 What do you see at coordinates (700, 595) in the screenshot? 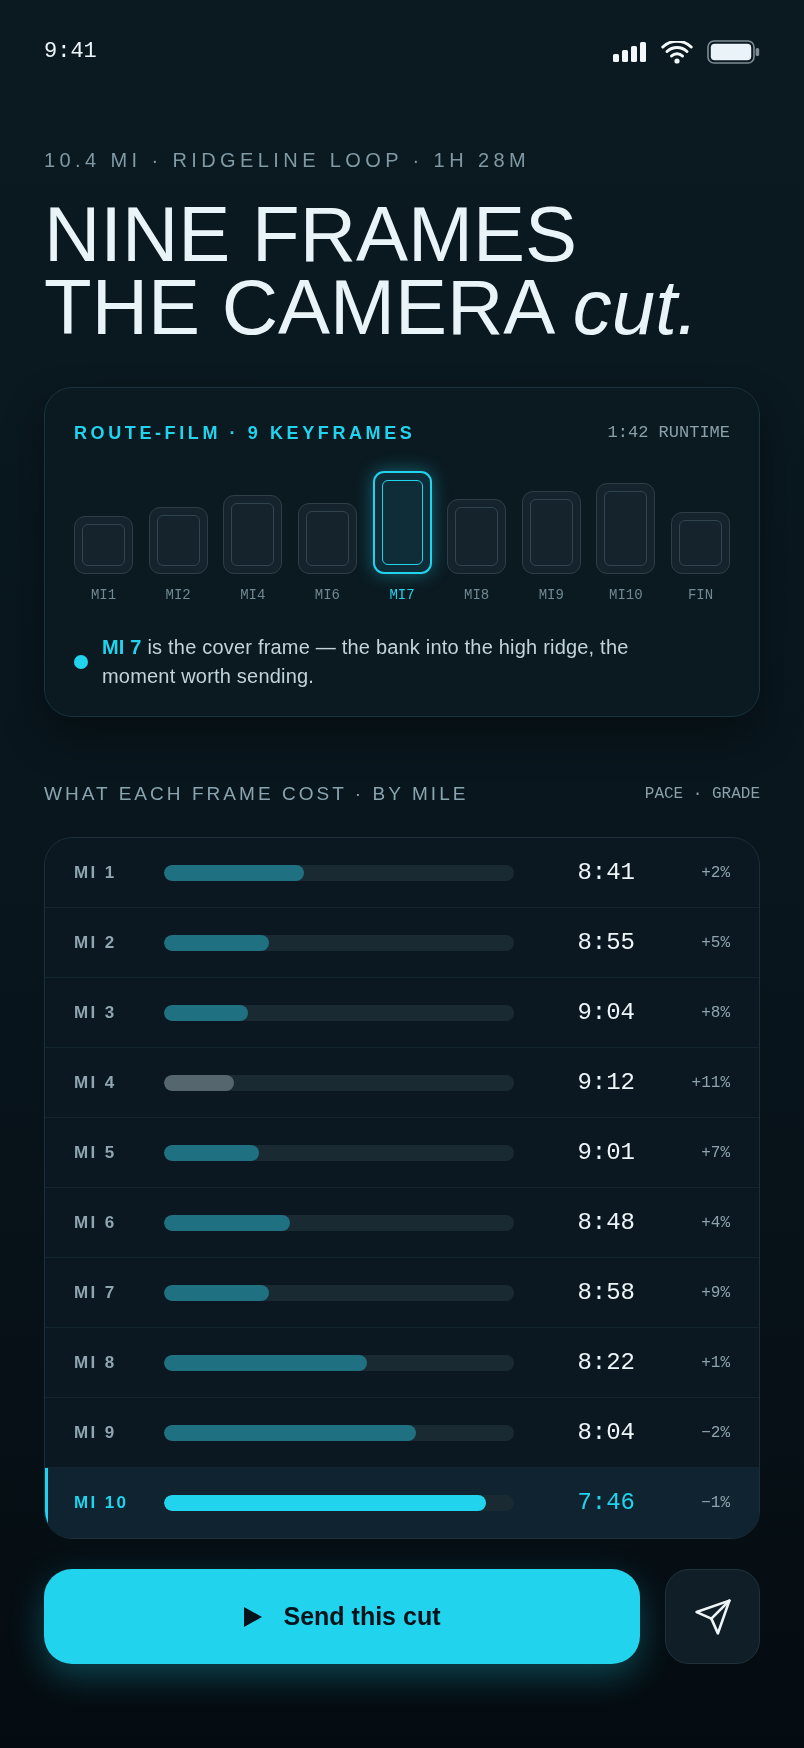
I see `keyframe-label: FIN` at bounding box center [700, 595].